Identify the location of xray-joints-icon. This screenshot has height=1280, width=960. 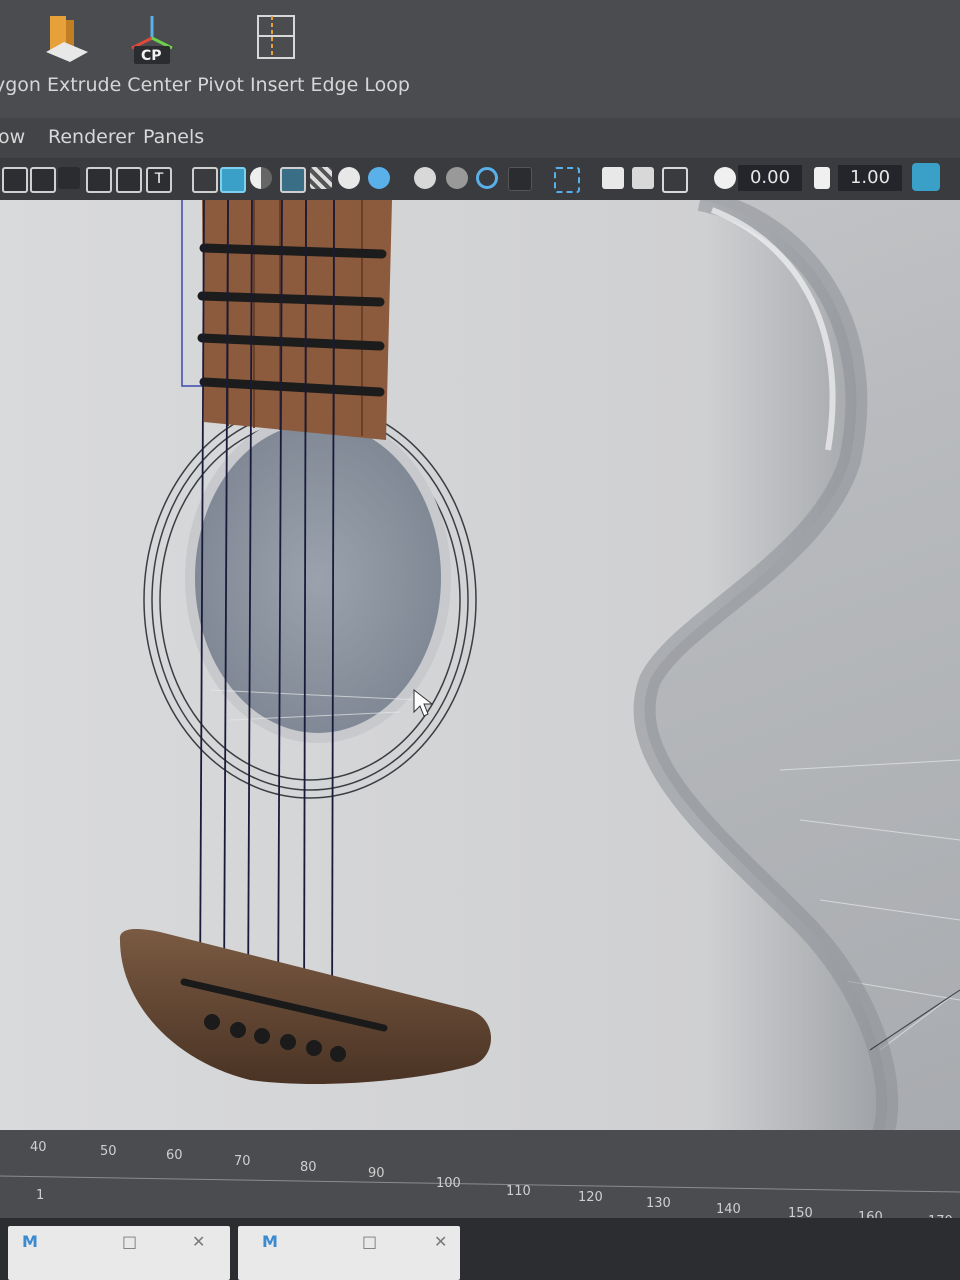
(675, 180).